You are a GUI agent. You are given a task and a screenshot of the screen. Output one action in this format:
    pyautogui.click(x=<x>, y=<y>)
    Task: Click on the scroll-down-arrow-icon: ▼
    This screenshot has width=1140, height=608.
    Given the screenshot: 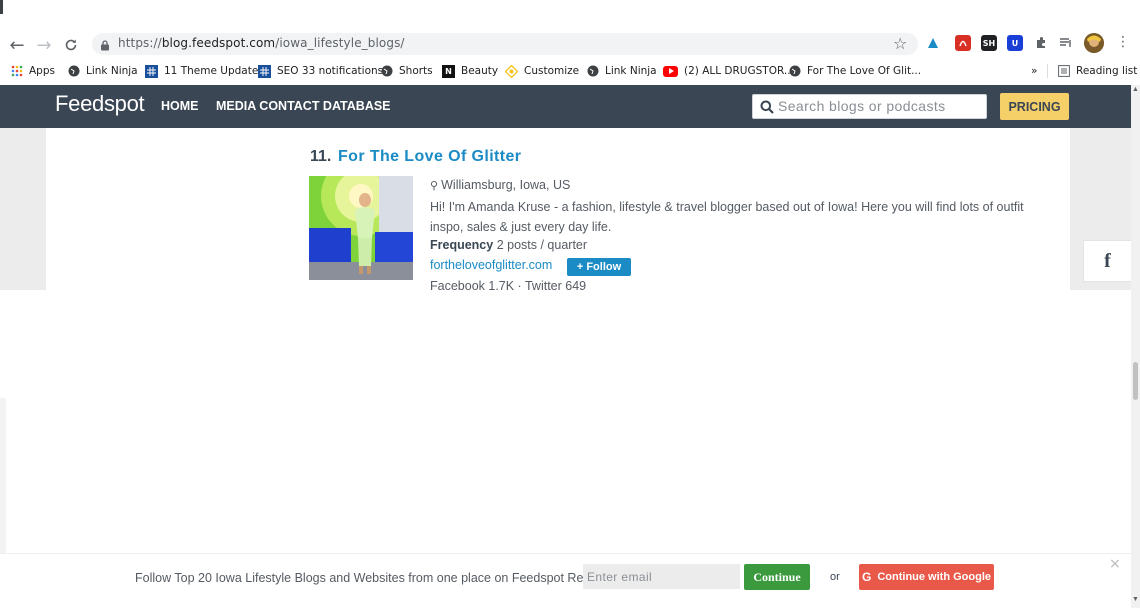 What is the action you would take?
    pyautogui.click(x=1135, y=601)
    